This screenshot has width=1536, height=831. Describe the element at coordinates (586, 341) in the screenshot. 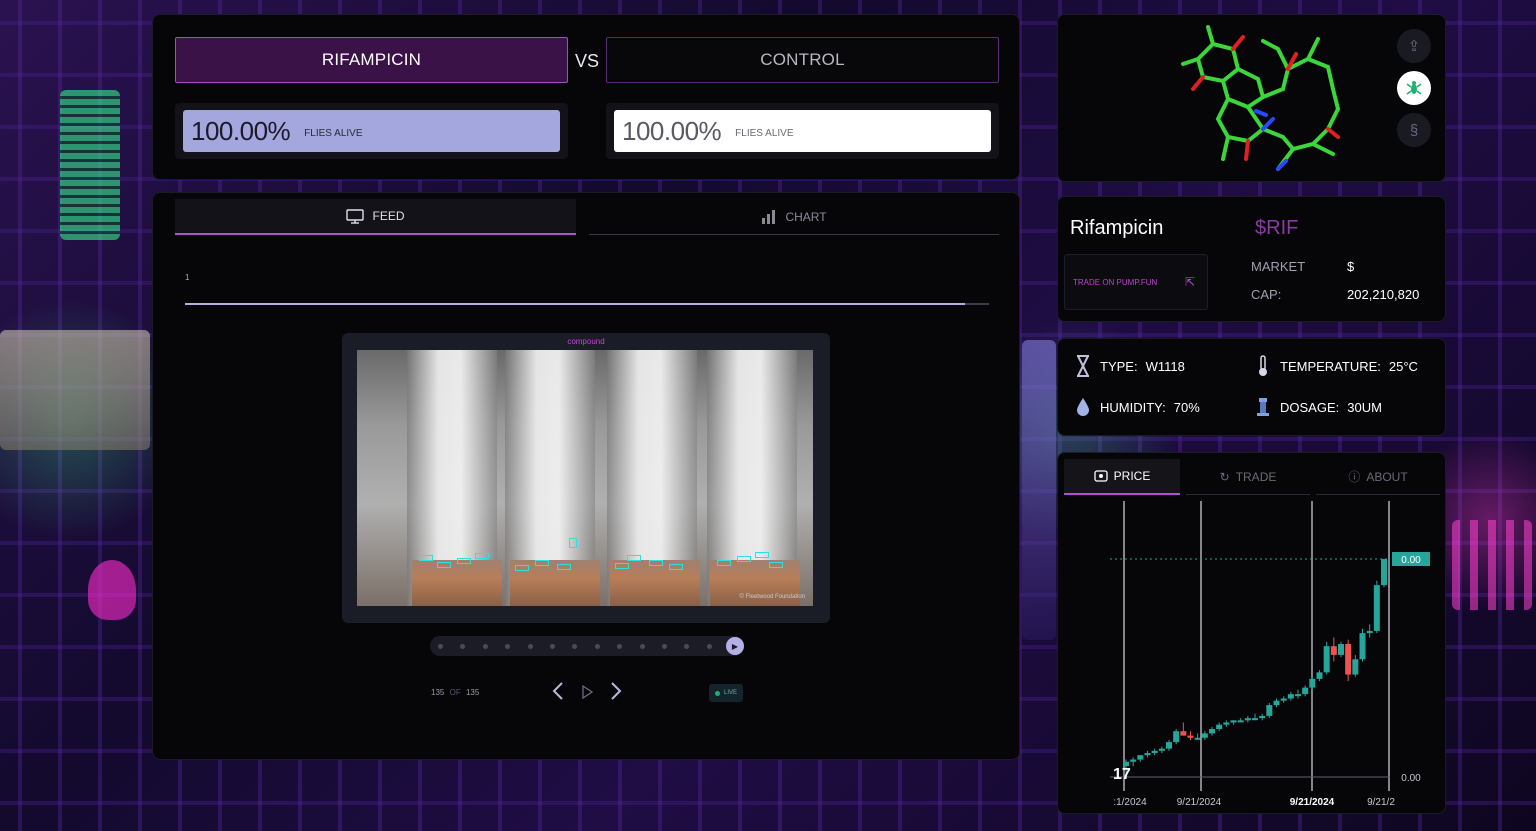

I see `video-caption: compound` at that location.